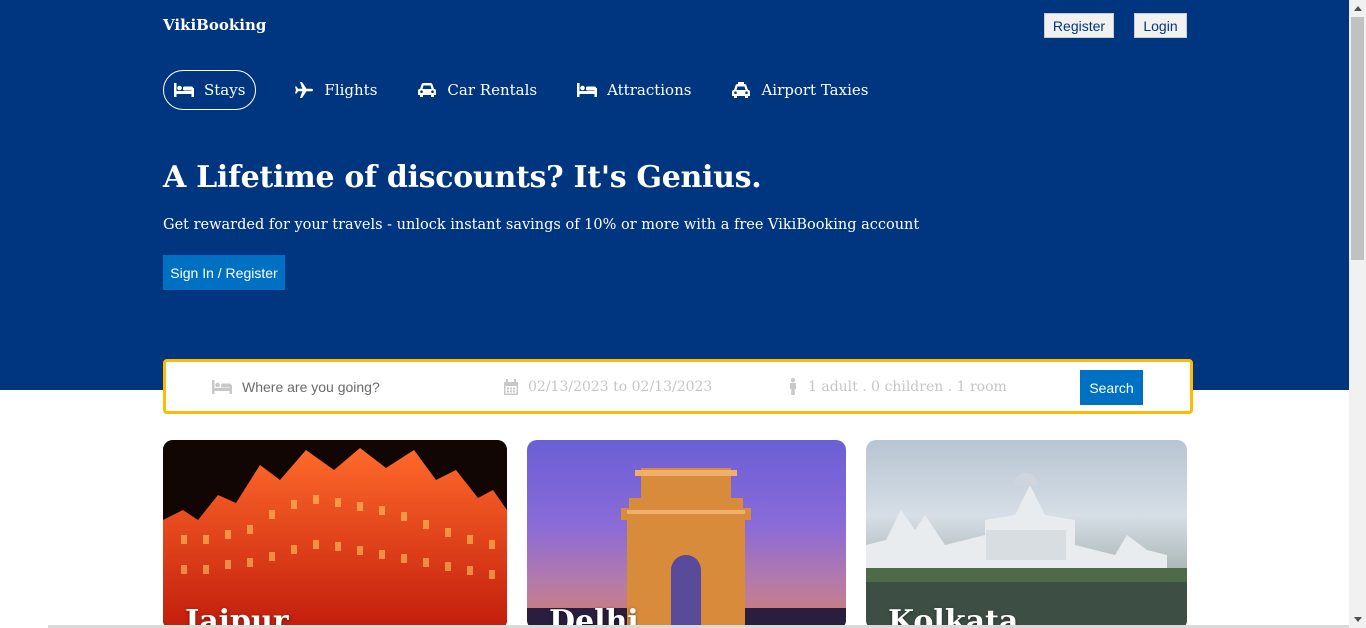 This screenshot has width=1366, height=628. Describe the element at coordinates (1160, 25) in the screenshot. I see `login-button: Login` at that location.